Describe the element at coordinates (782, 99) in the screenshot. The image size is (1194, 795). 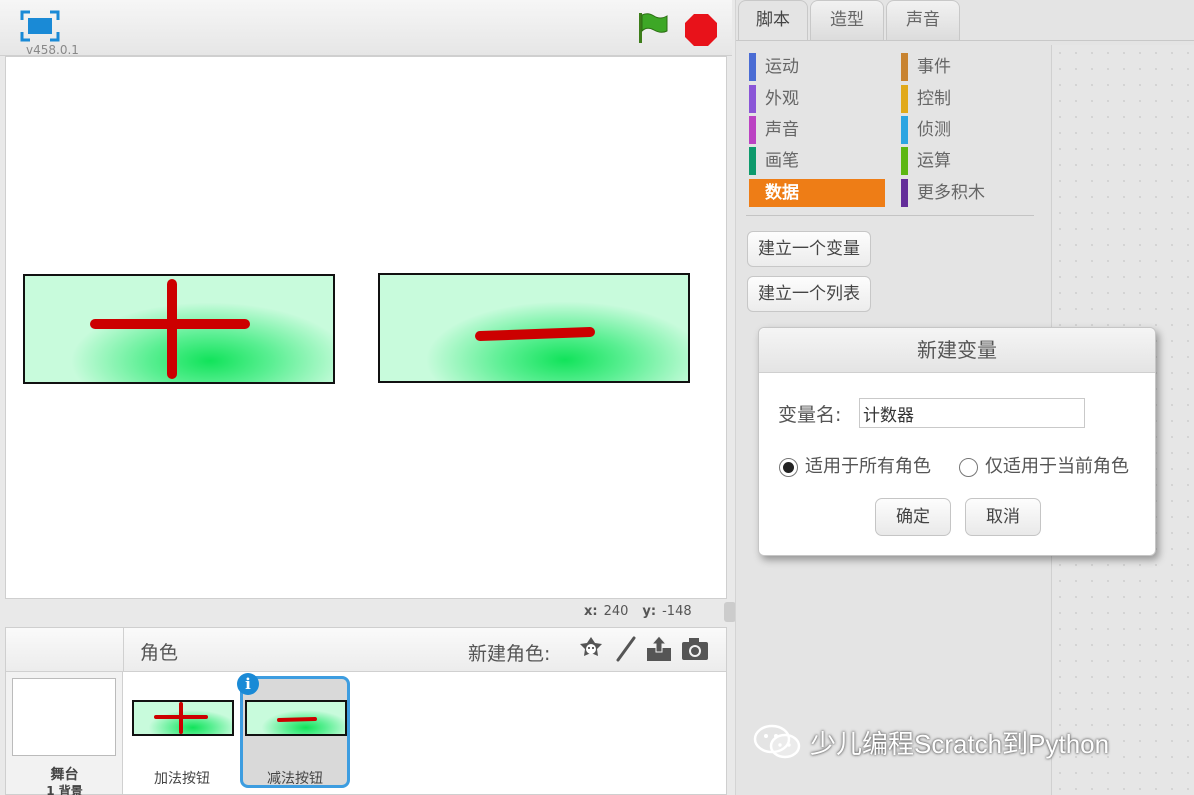
I see `category-label: 外观` at that location.